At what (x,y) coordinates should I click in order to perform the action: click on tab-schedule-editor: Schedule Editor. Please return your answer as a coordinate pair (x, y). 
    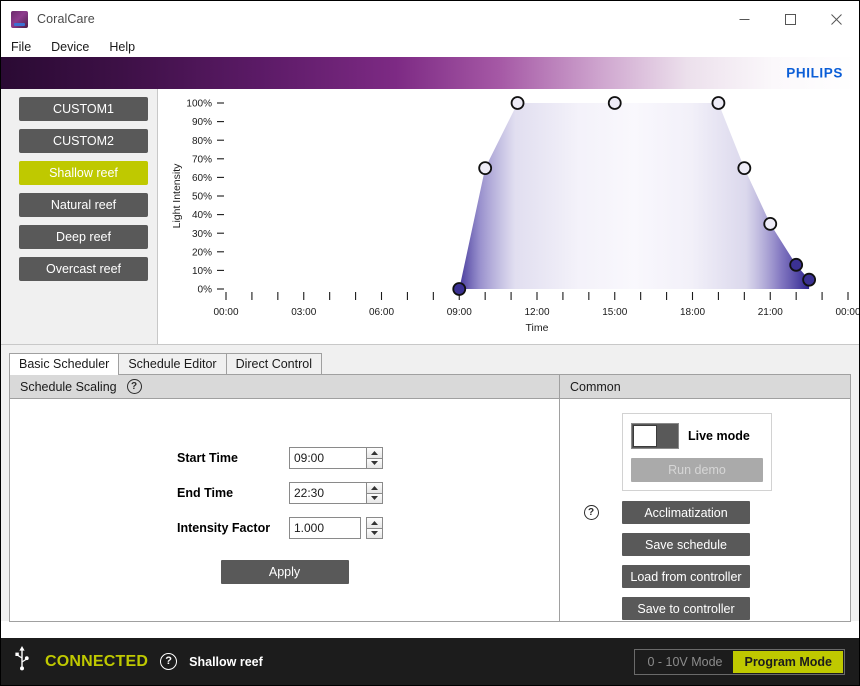
    Looking at the image, I should click on (172, 363).